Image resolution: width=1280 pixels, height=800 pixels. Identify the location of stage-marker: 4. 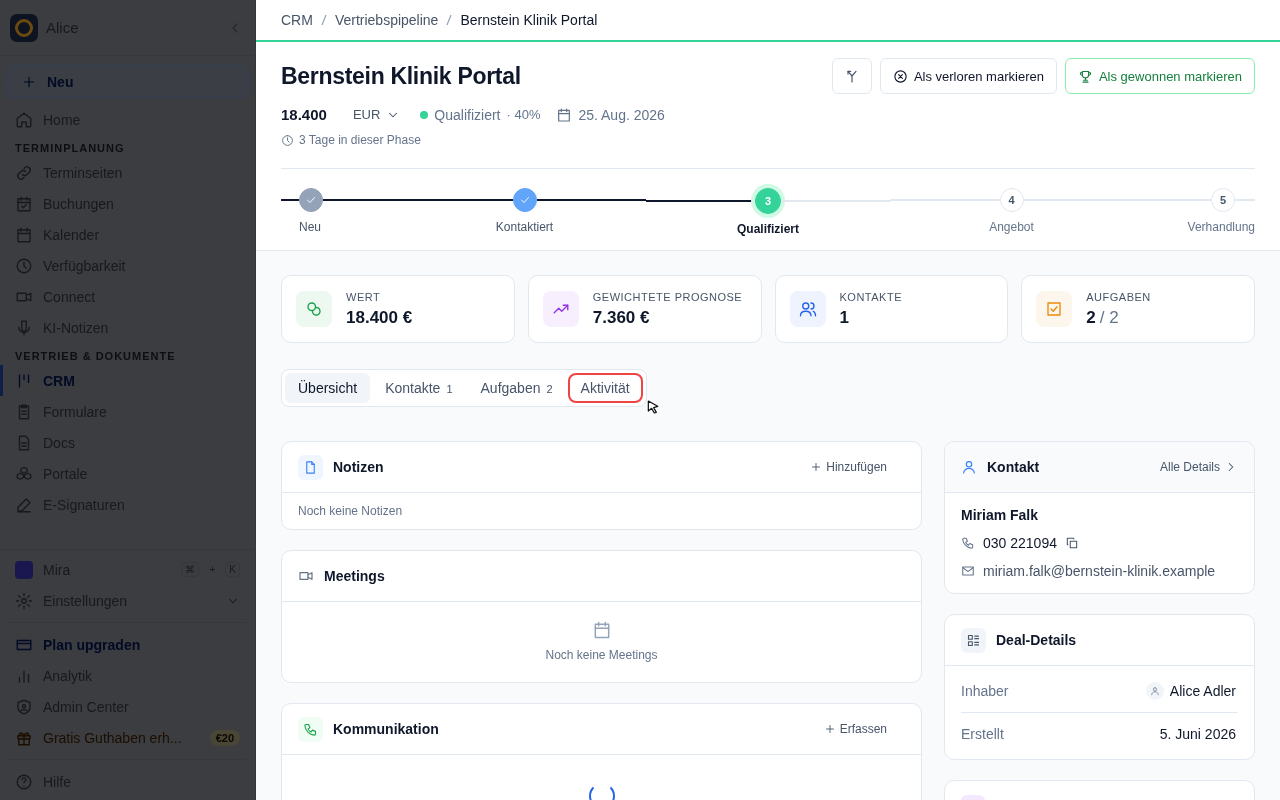
(1011, 200).